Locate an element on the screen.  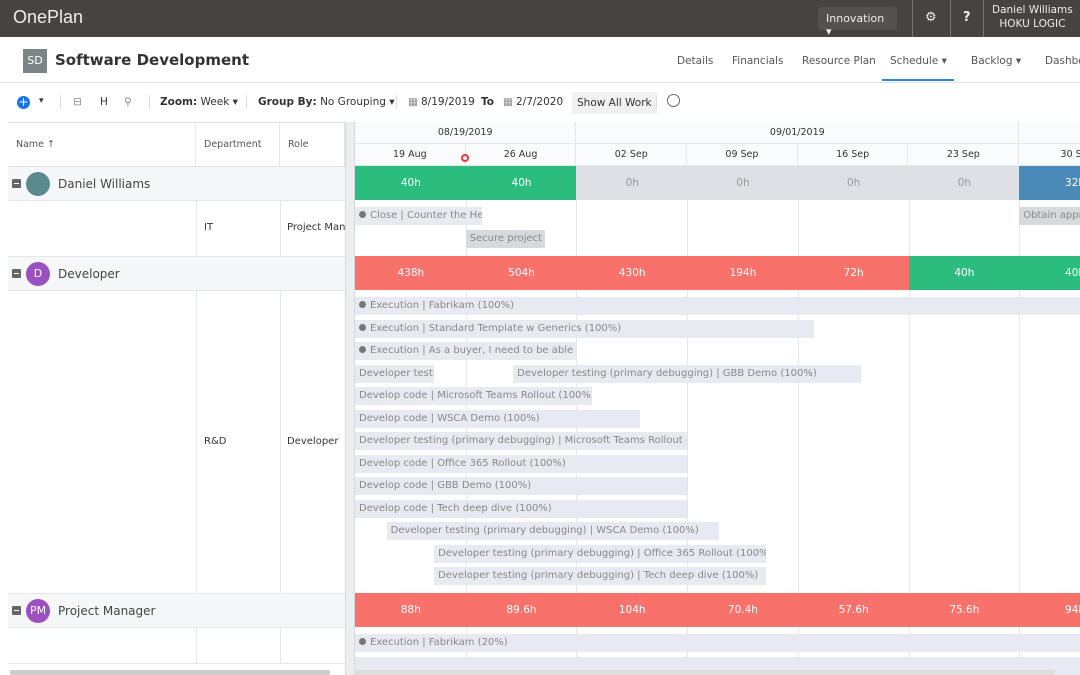
hours-cell: 504h is located at coordinates (521, 273).